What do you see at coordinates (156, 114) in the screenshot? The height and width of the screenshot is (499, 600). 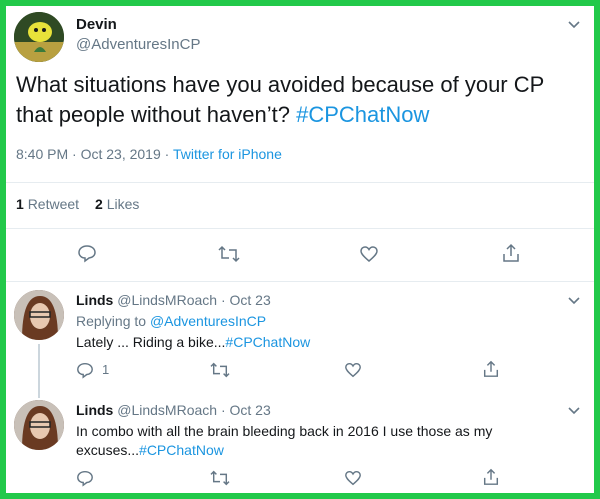 I see `tweet-text-fragment: that people without haven’t?` at bounding box center [156, 114].